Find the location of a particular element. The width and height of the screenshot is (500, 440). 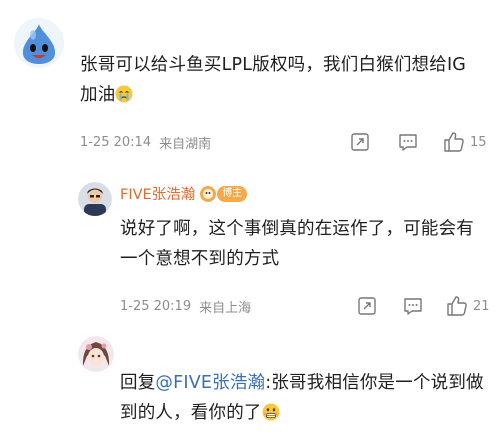

avatar-five is located at coordinates (95, 199).